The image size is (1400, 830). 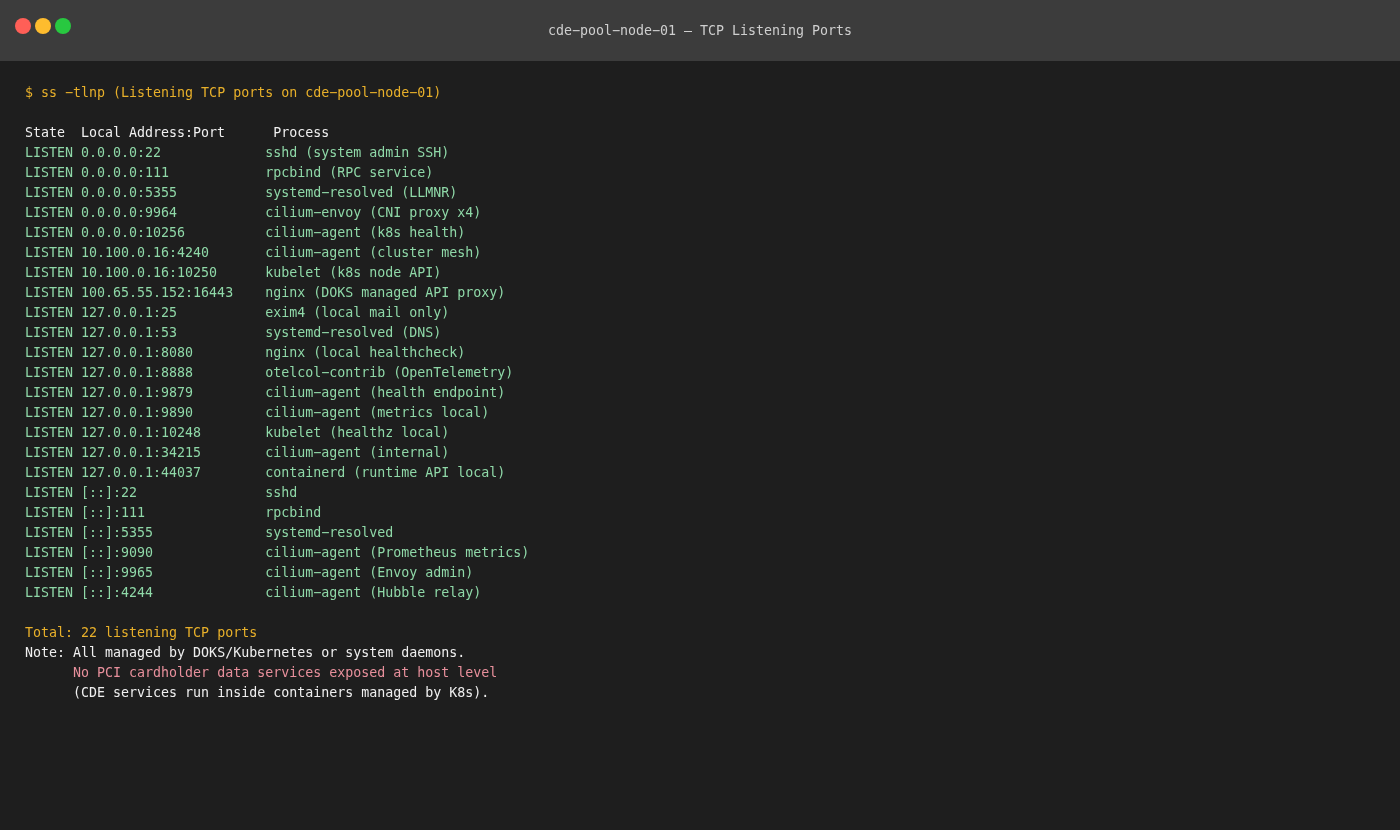 What do you see at coordinates (293, 513) in the screenshot?
I see `process-cell-text: rpcbind` at bounding box center [293, 513].